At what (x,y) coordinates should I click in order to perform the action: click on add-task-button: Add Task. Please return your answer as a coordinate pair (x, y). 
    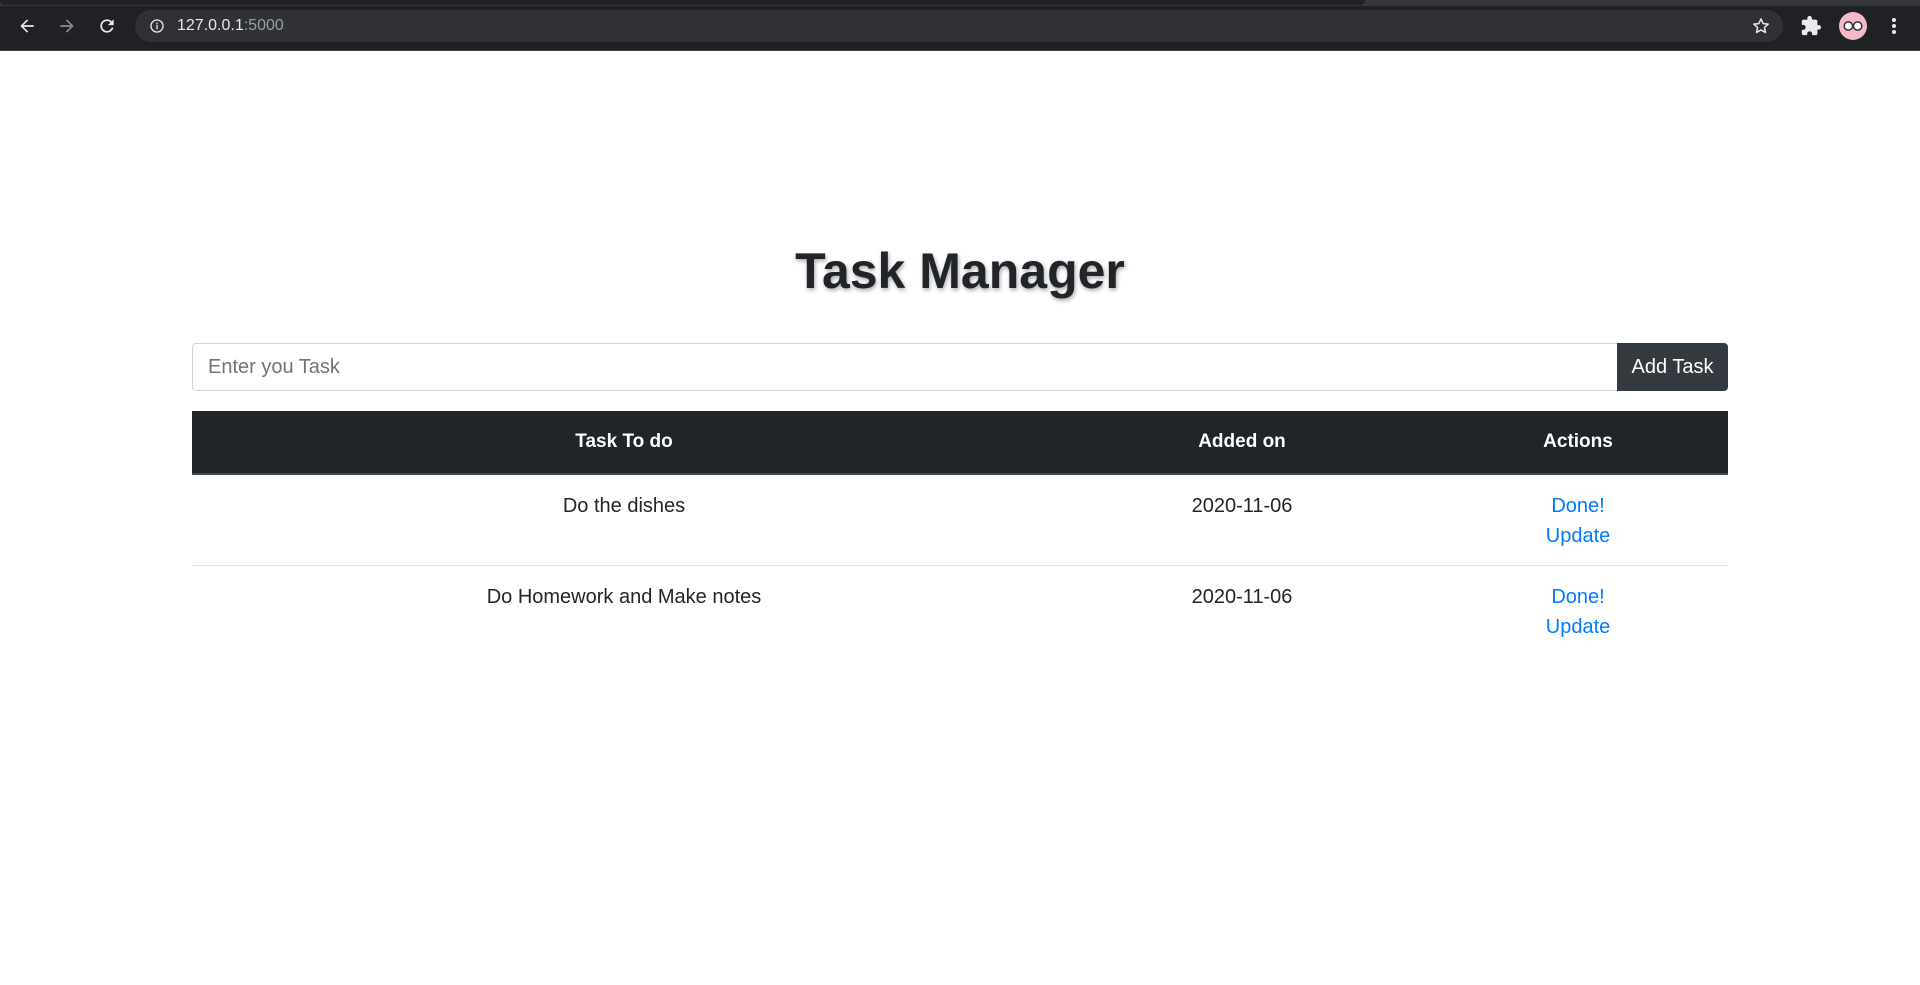
    Looking at the image, I should click on (1672, 367).